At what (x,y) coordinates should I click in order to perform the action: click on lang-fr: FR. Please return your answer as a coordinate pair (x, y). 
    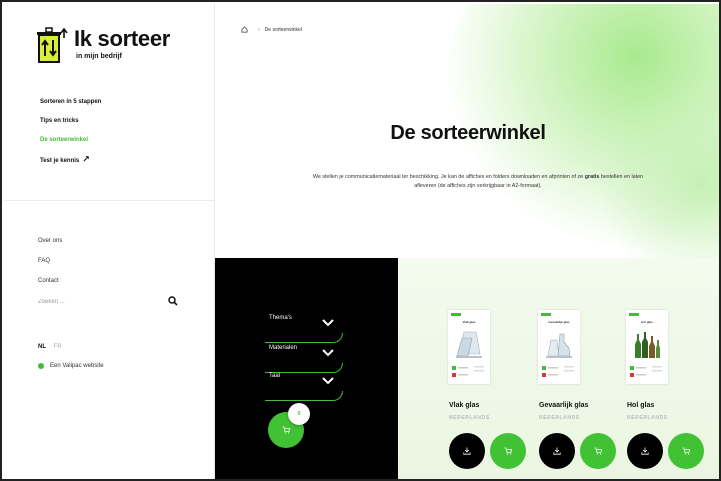
    Looking at the image, I should click on (58, 347).